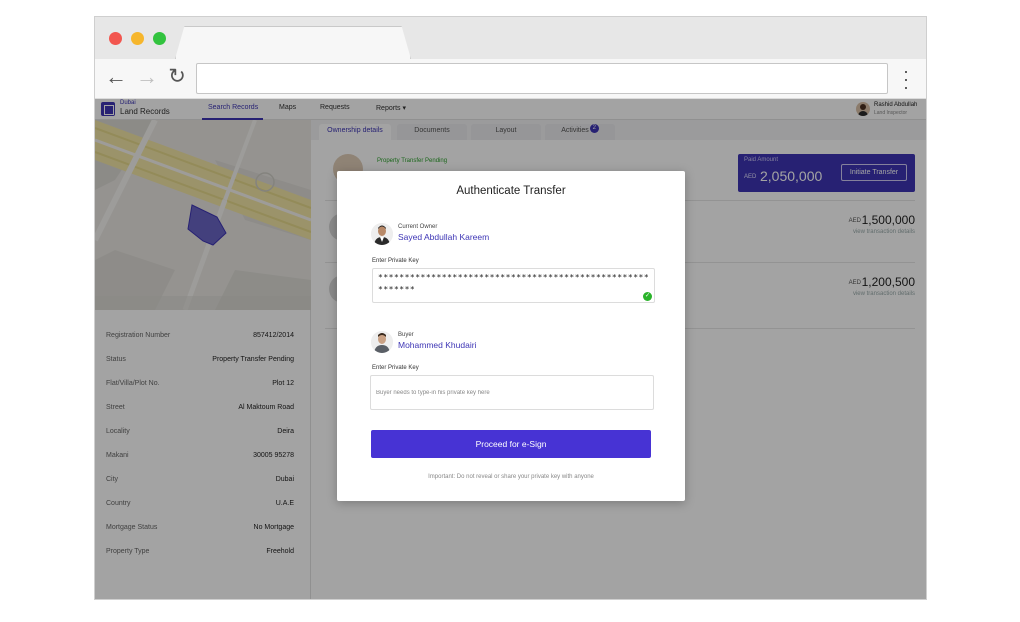  Describe the element at coordinates (115, 38) in the screenshot. I see `close-window-button` at that location.